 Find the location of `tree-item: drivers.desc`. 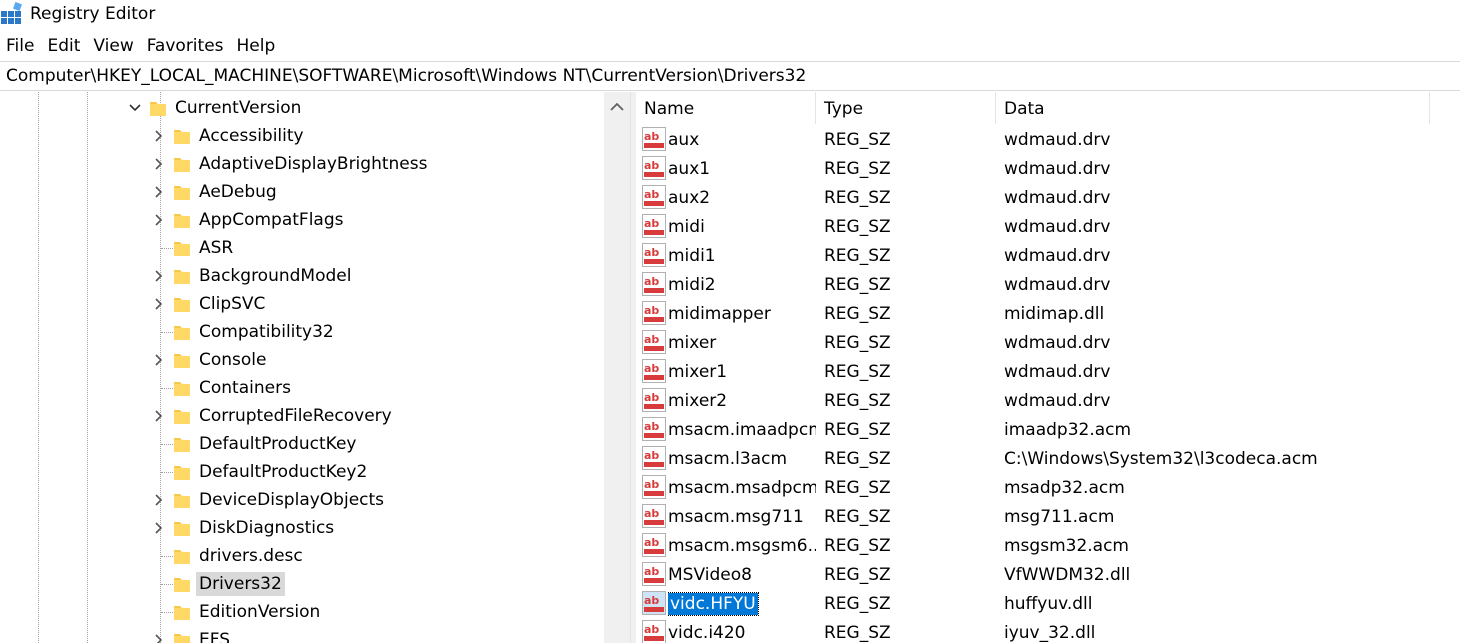

tree-item: drivers.desc is located at coordinates (302, 556).